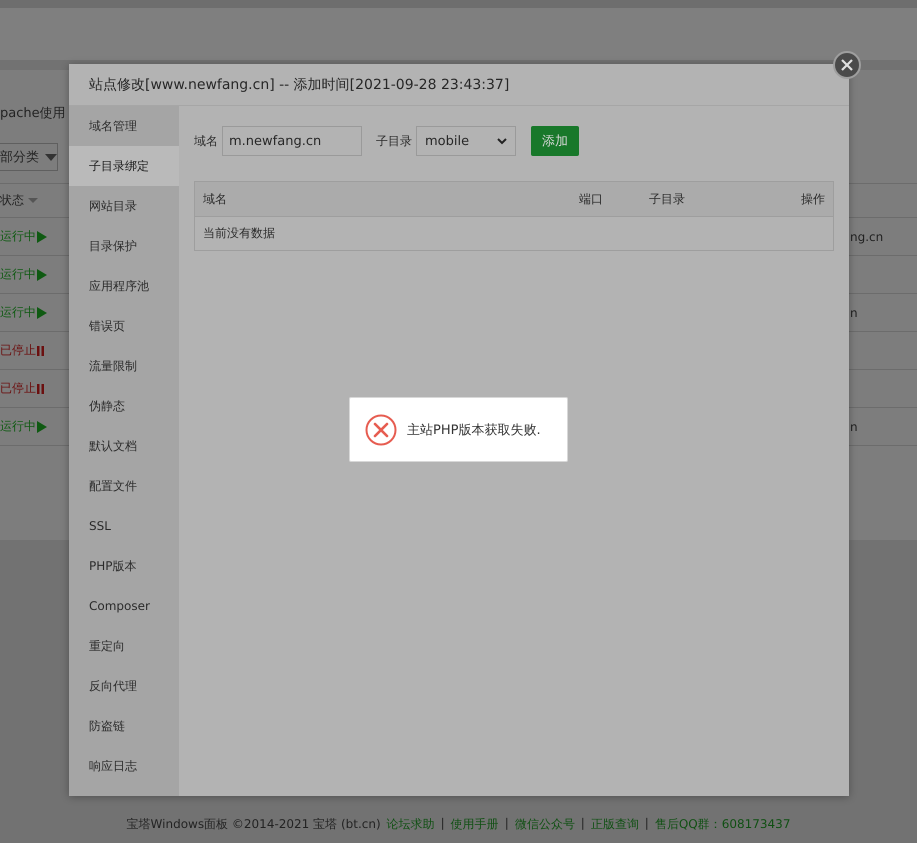 Image resolution: width=917 pixels, height=843 pixels. Describe the element at coordinates (124, 686) in the screenshot. I see `sidebar-item: 反向代理` at that location.